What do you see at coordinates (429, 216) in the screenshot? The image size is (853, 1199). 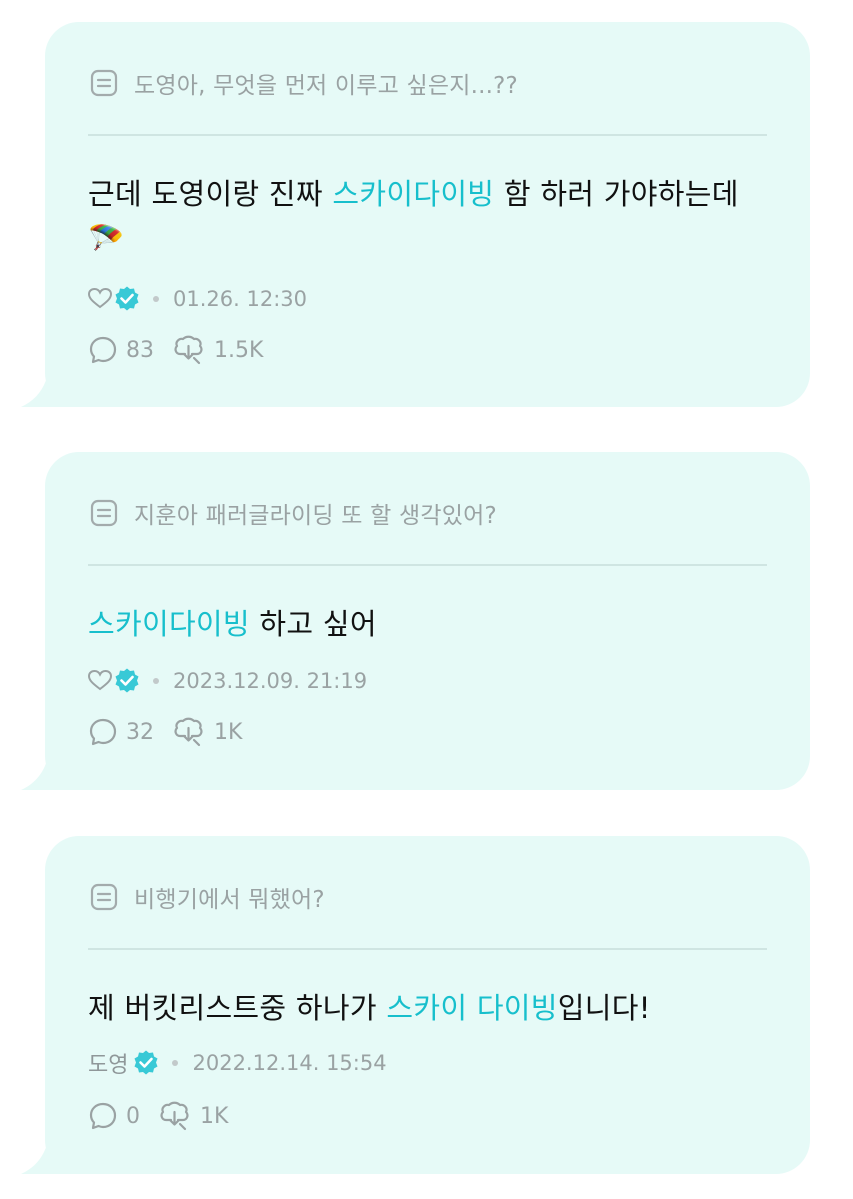 I see `answer-text: 근데 도영이랑 진짜 스카이다이빙 함 하러 가야하는데 🪂` at bounding box center [429, 216].